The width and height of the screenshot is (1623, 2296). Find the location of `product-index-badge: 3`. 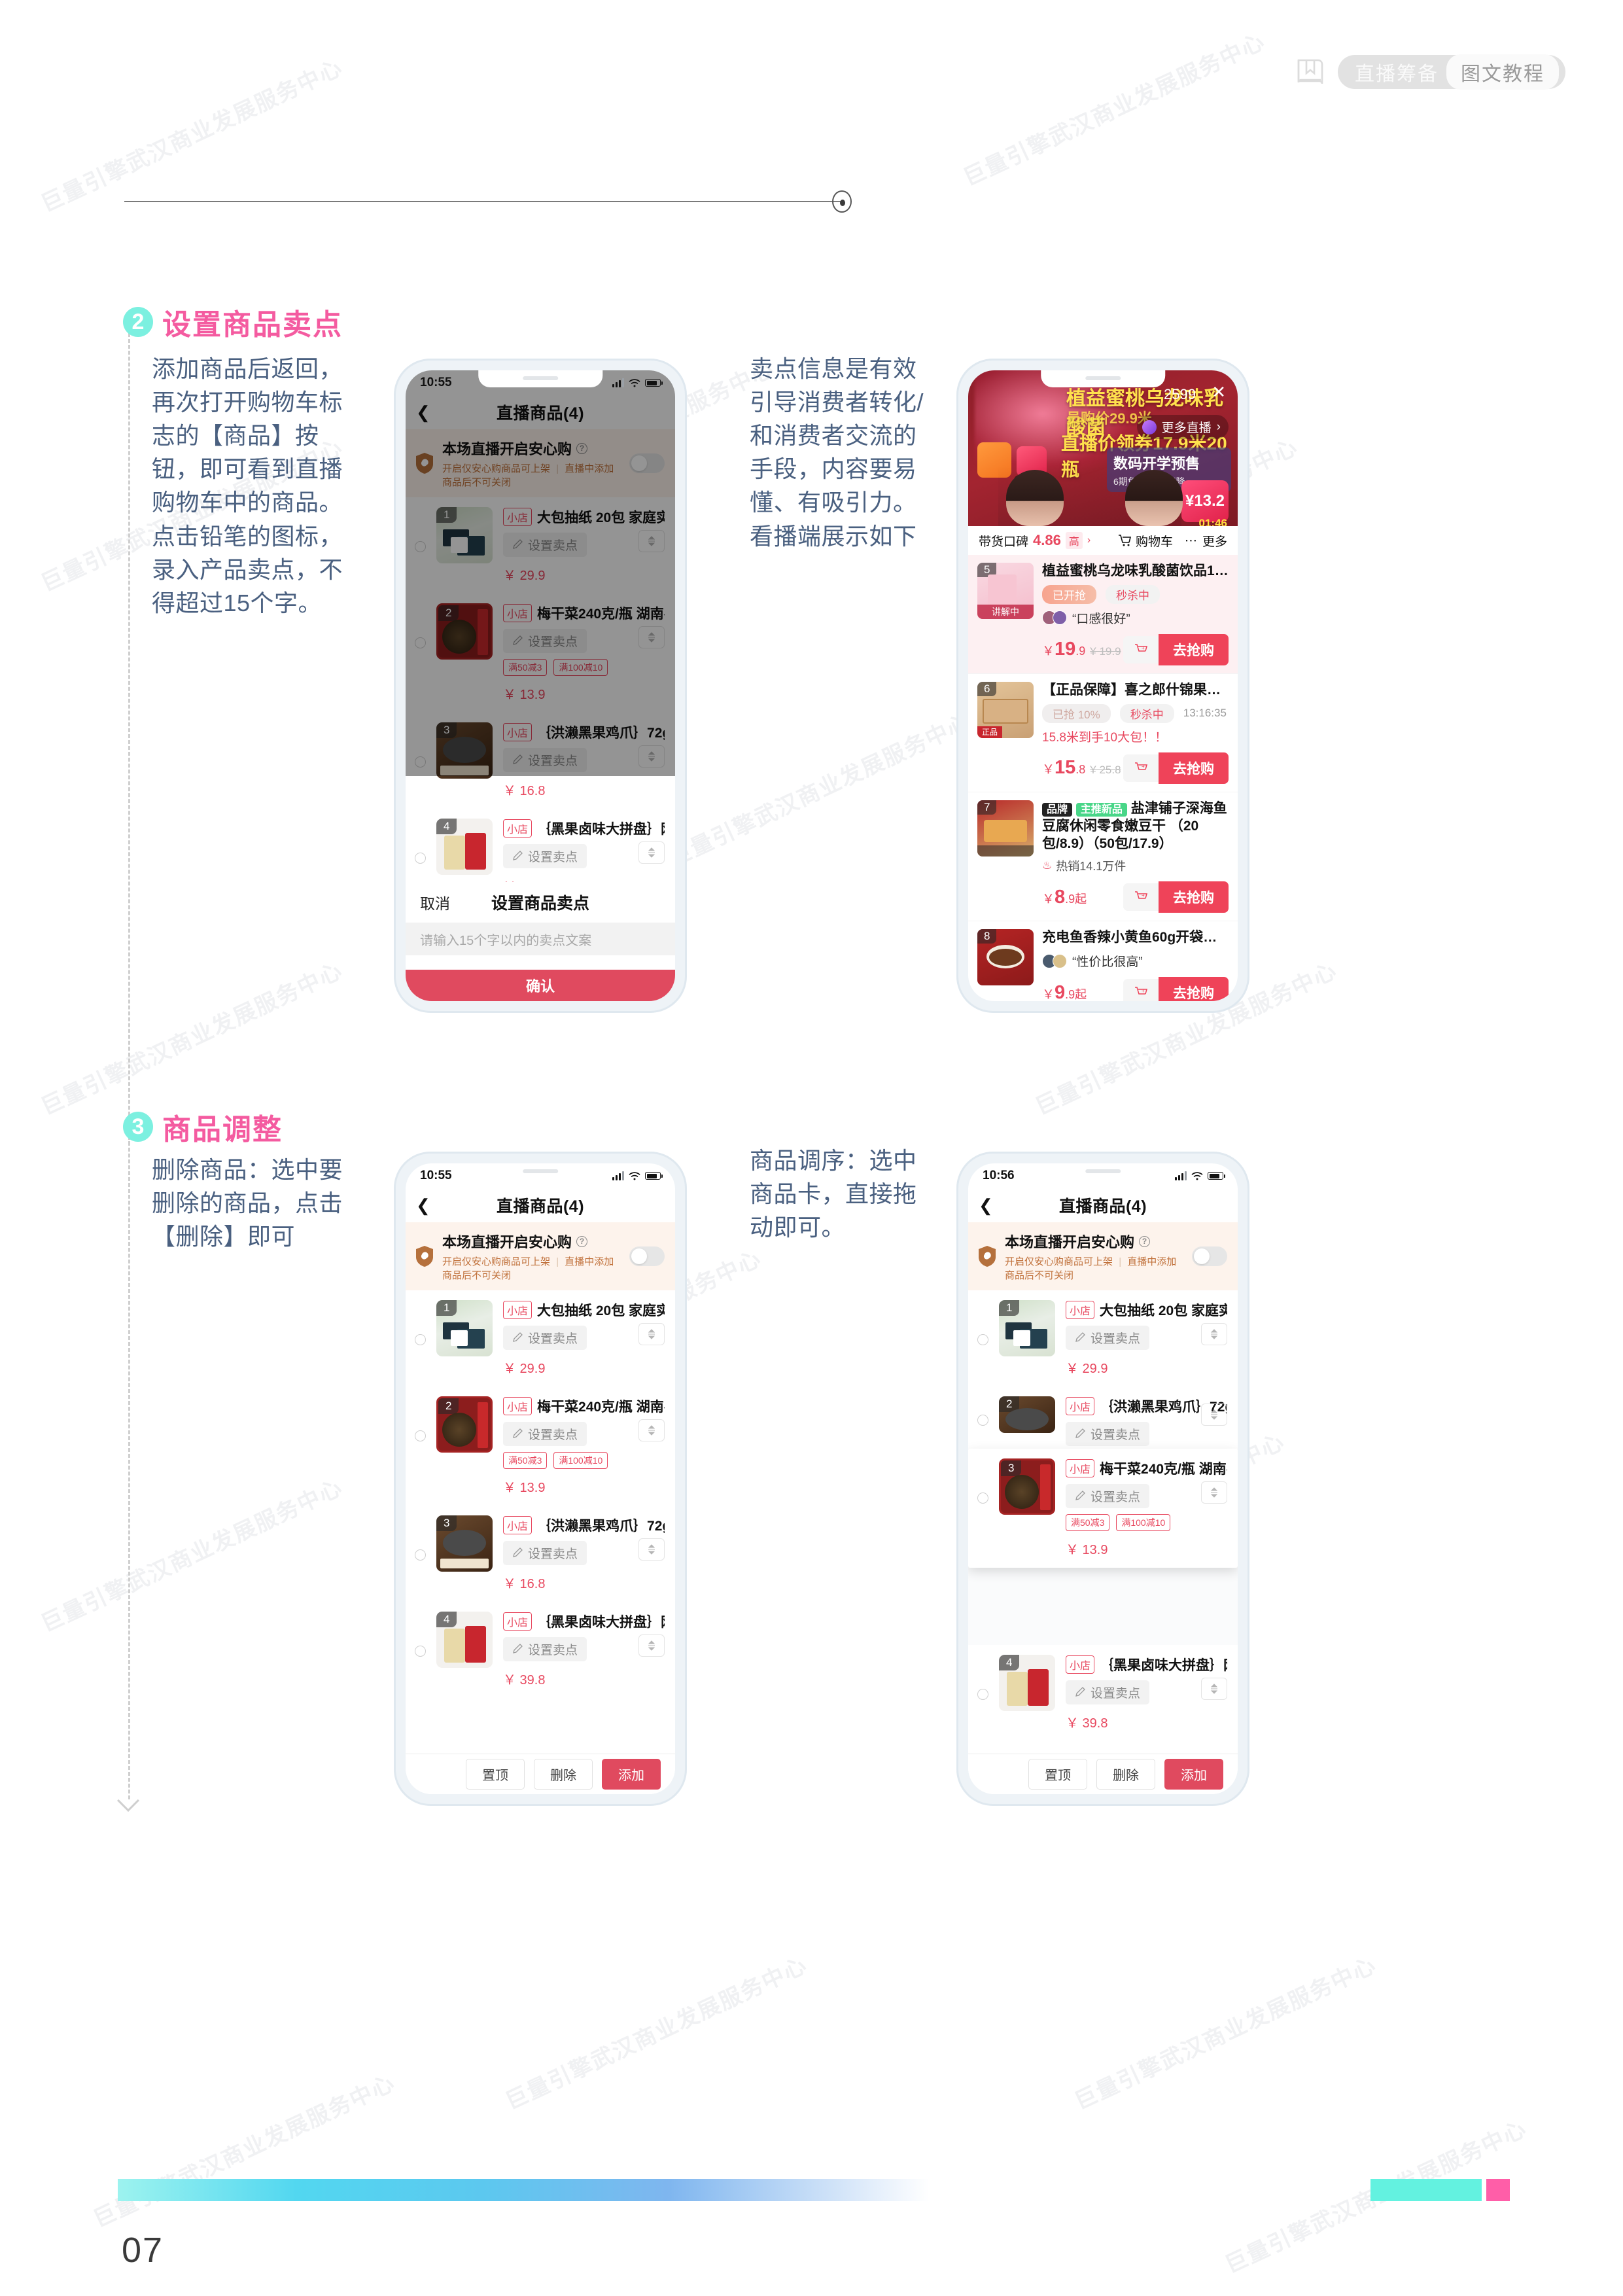

product-index-badge: 3 is located at coordinates (447, 730).